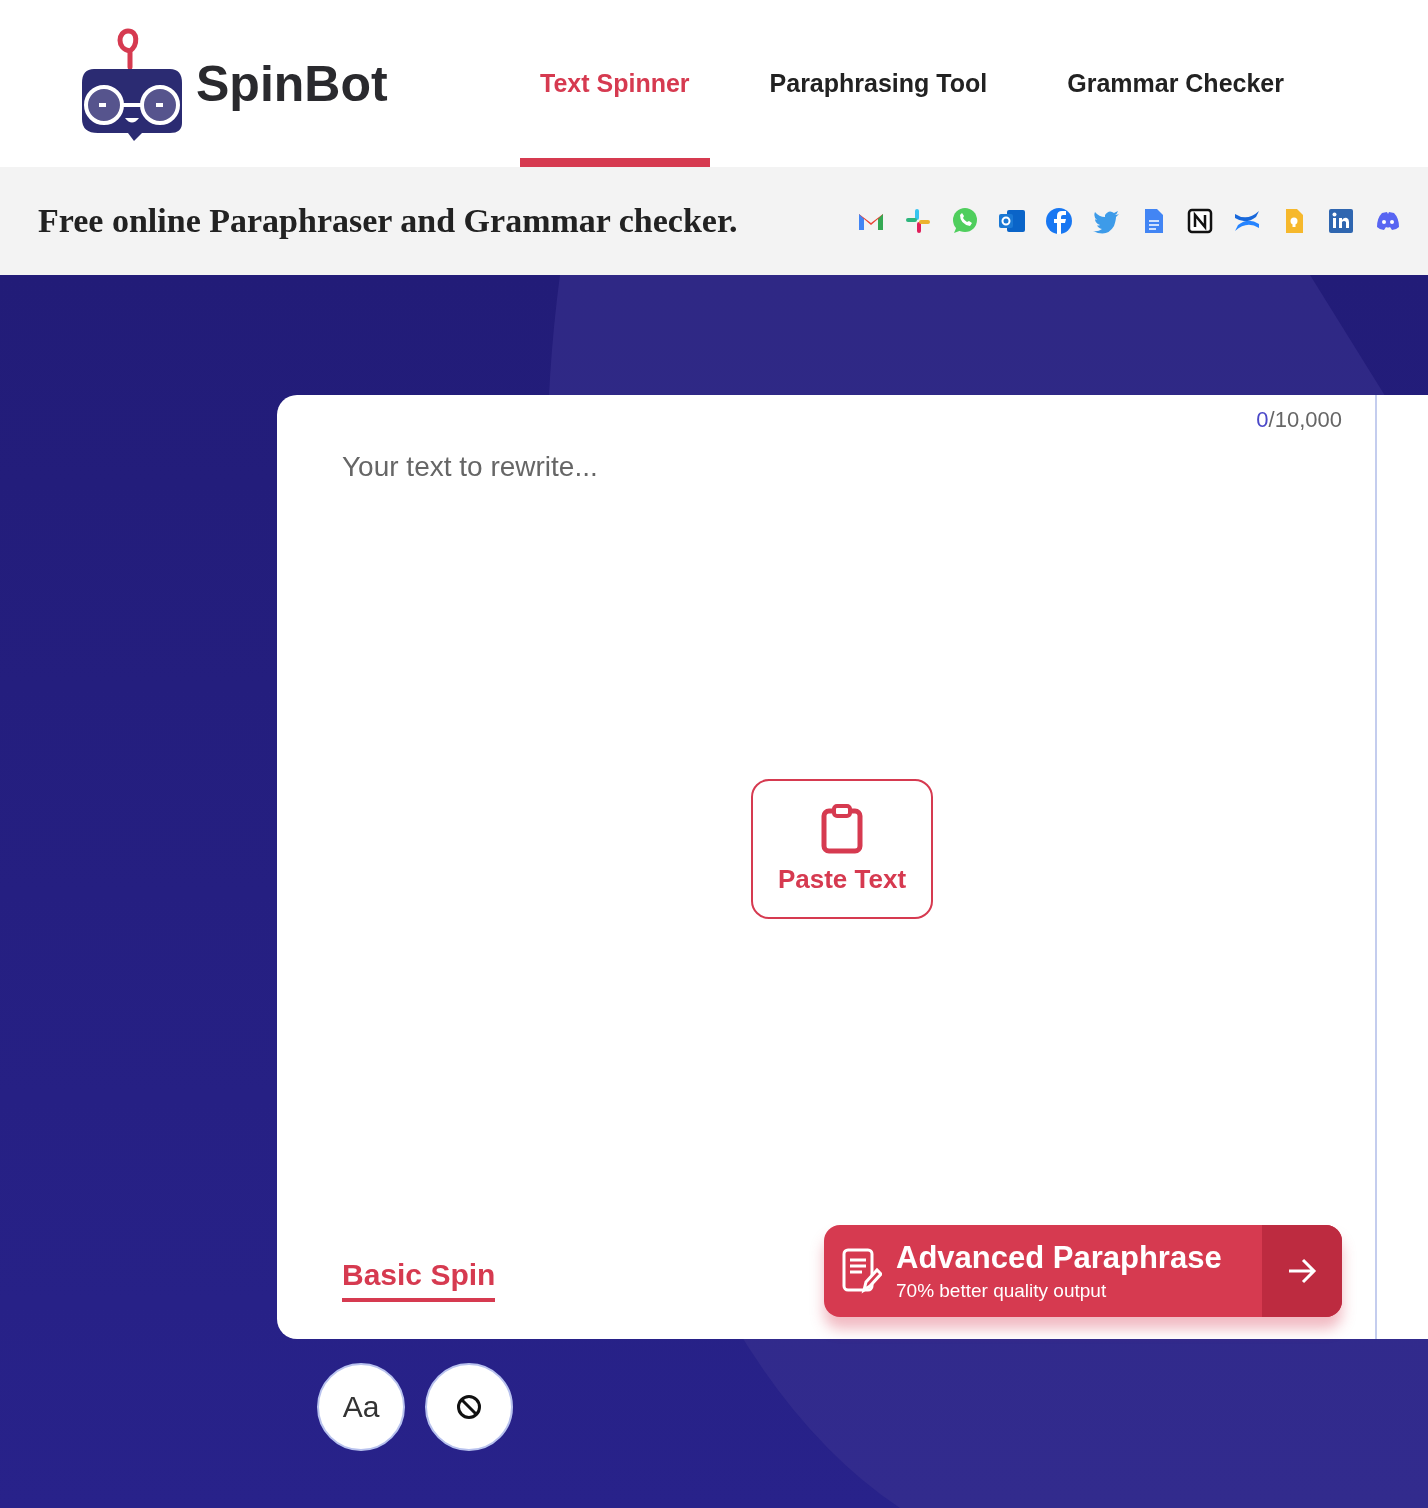 This screenshot has height=1508, width=1428. I want to click on hash-icon, so click(918, 221).